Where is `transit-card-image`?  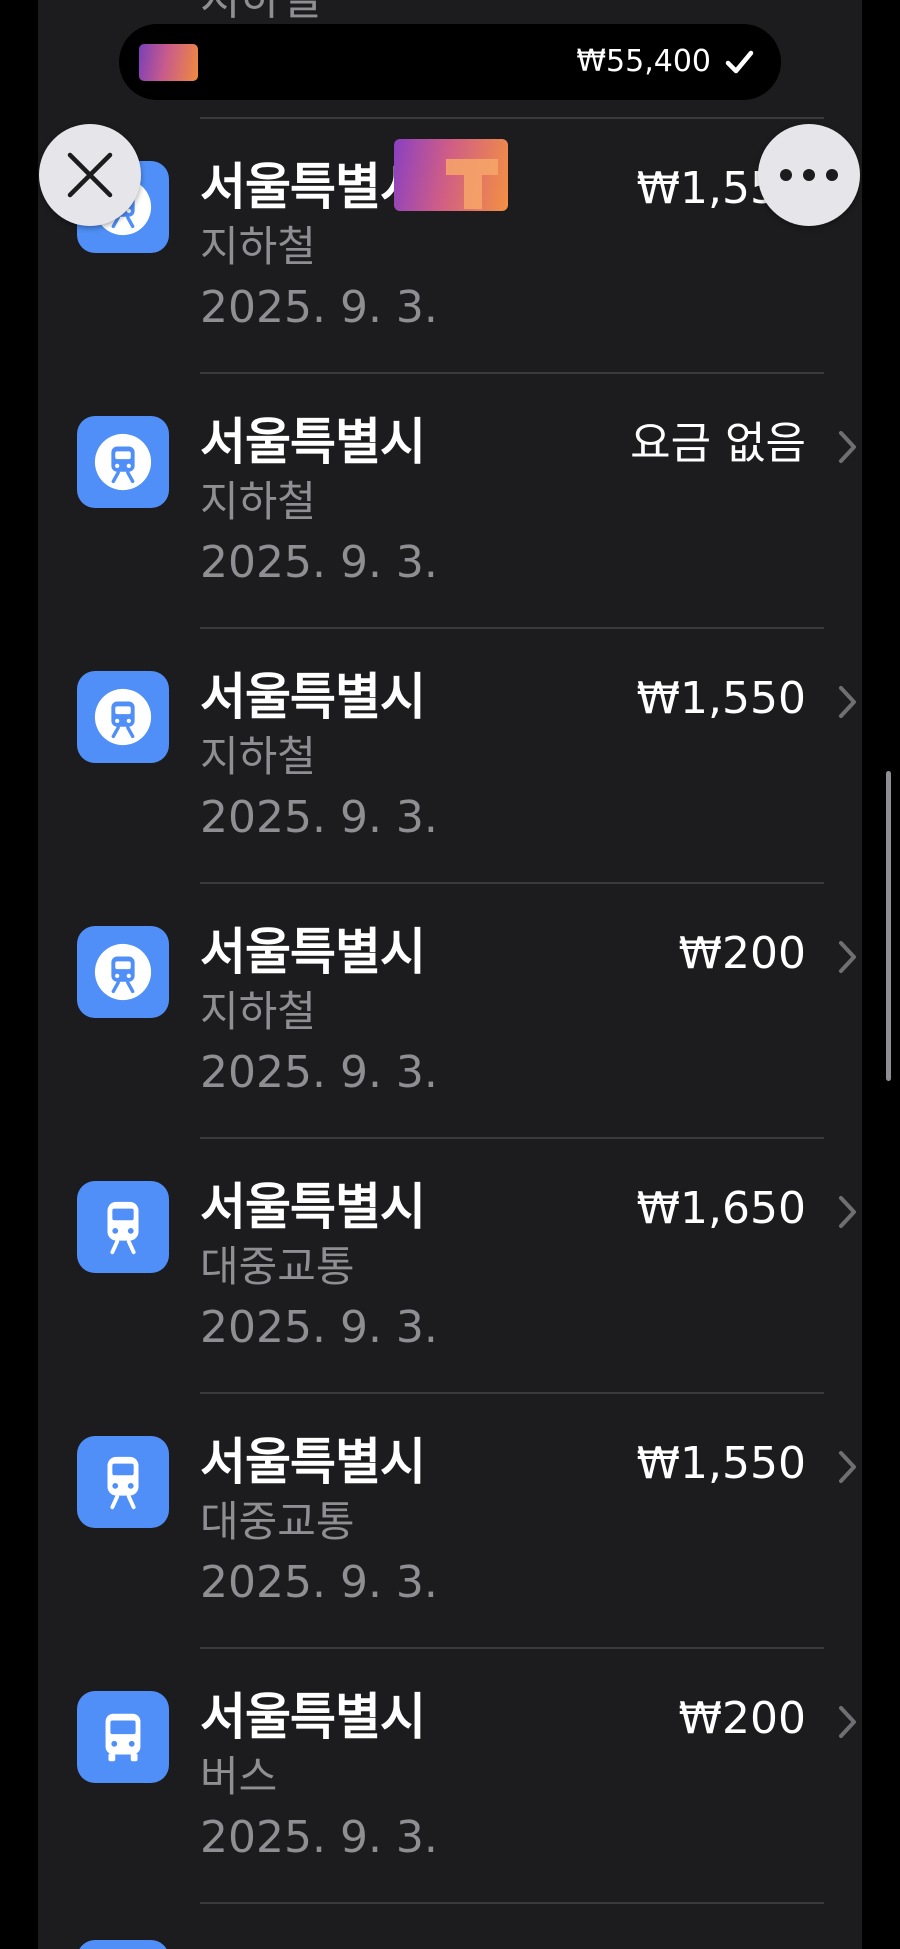
transit-card-image is located at coordinates (451, 175).